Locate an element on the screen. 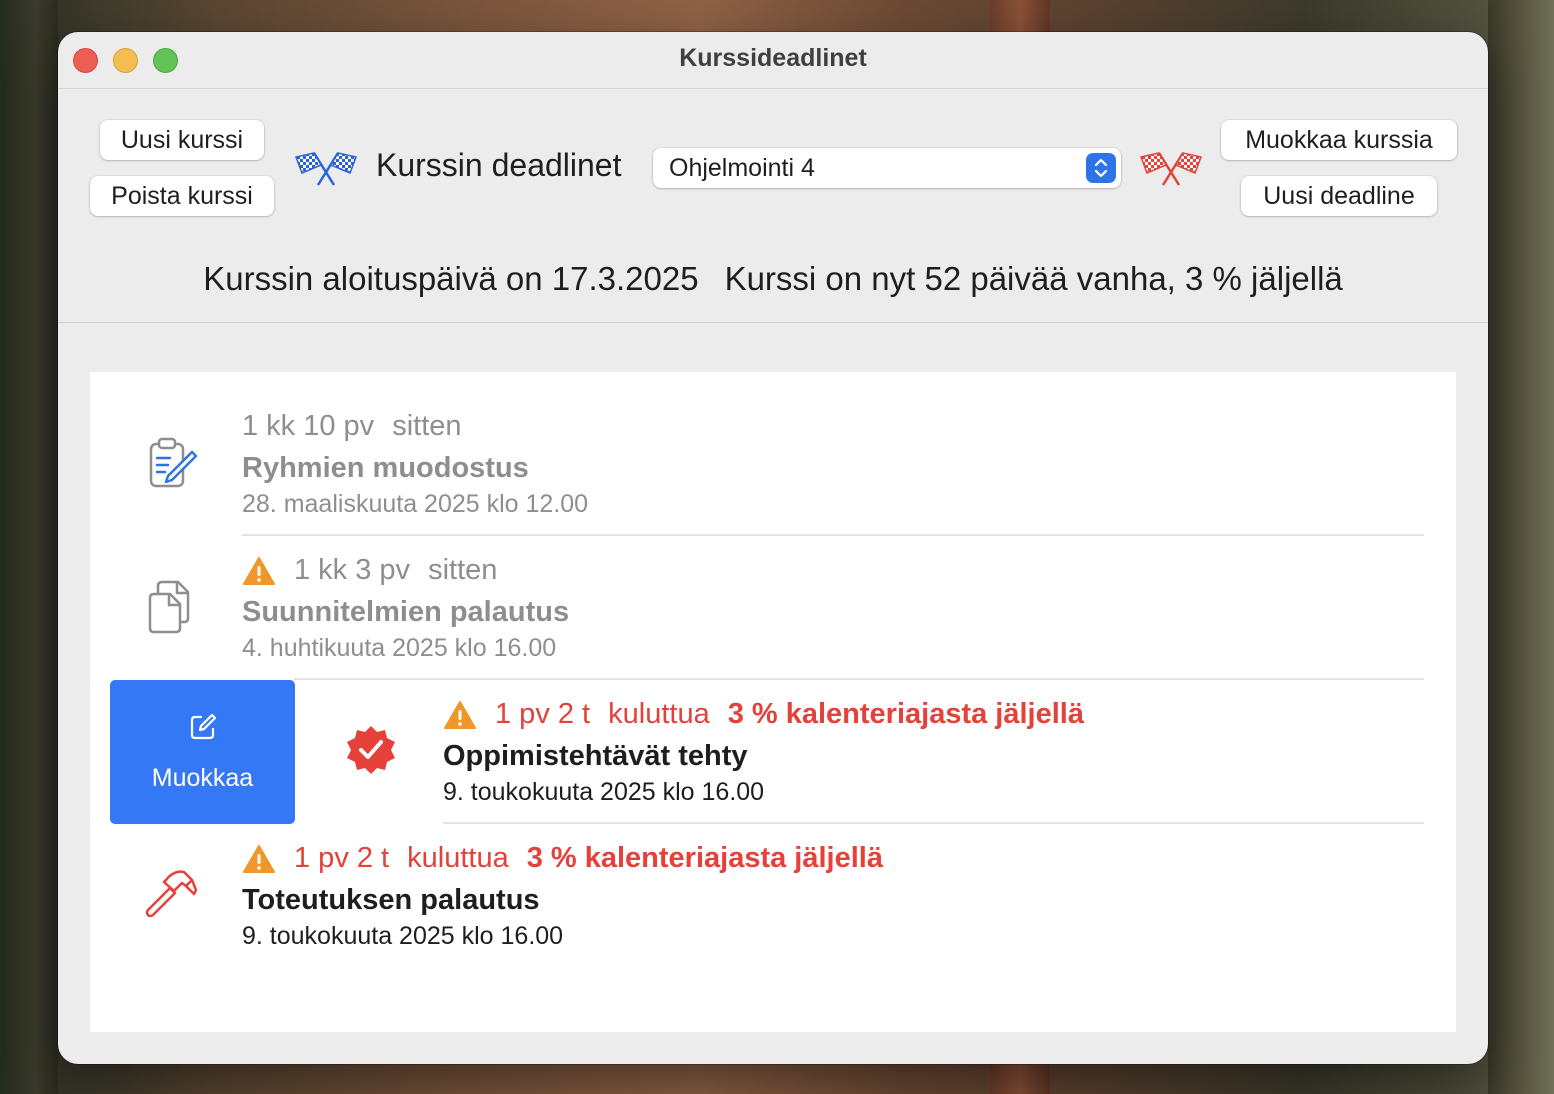 This screenshot has height=1094, width=1554. window-title: Kurssideadlinet is located at coordinates (773, 58).